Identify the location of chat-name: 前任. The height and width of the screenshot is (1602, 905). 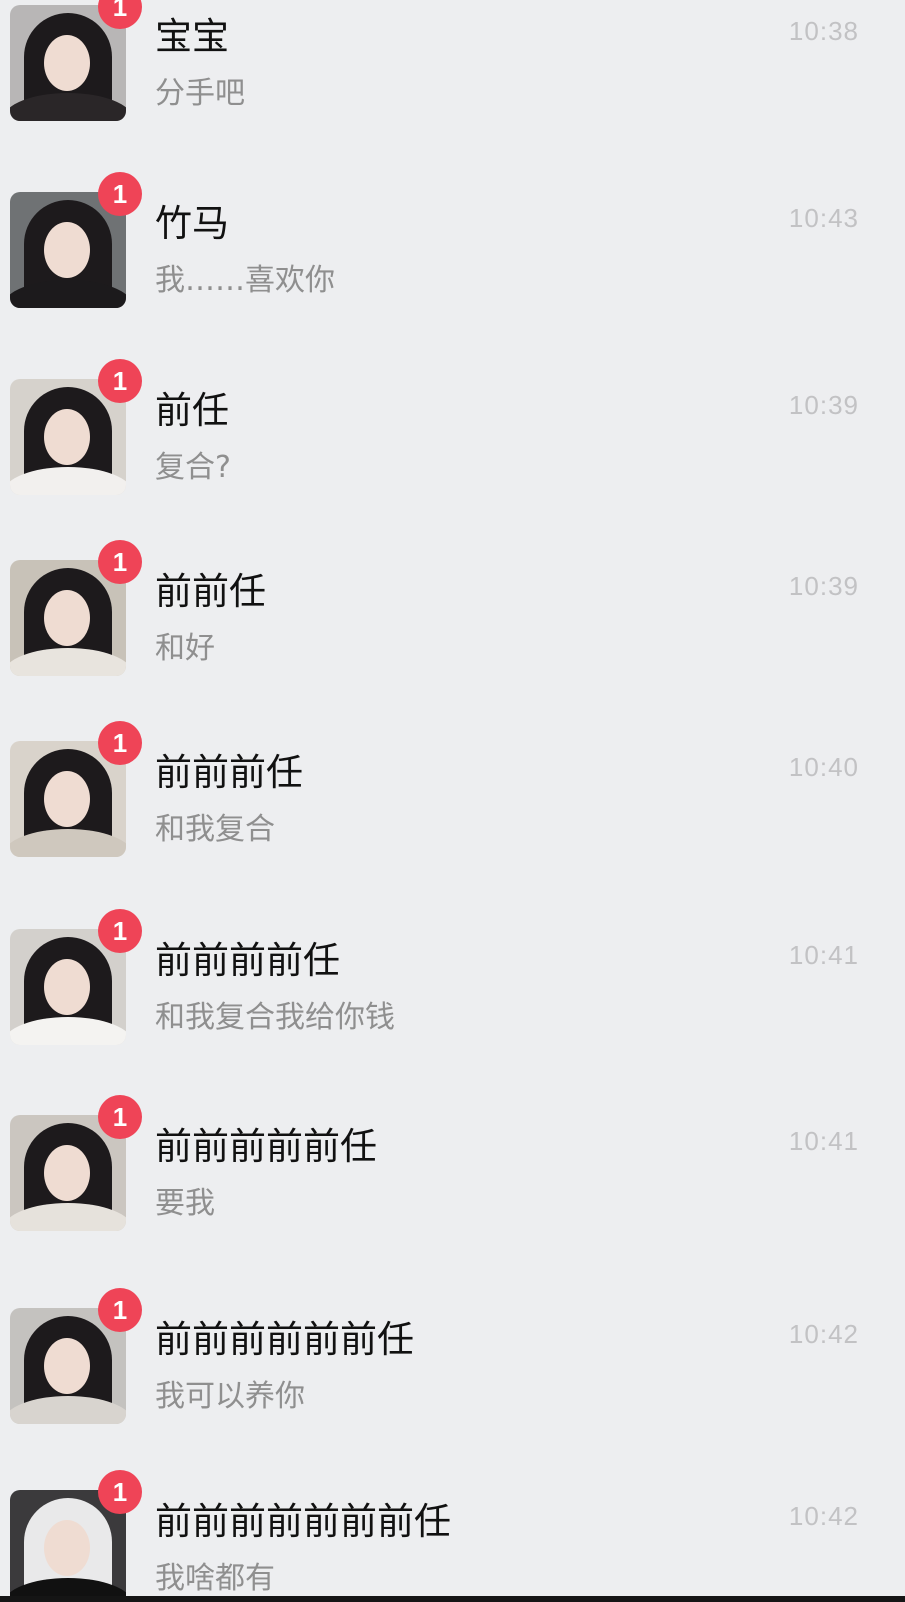
(192, 410).